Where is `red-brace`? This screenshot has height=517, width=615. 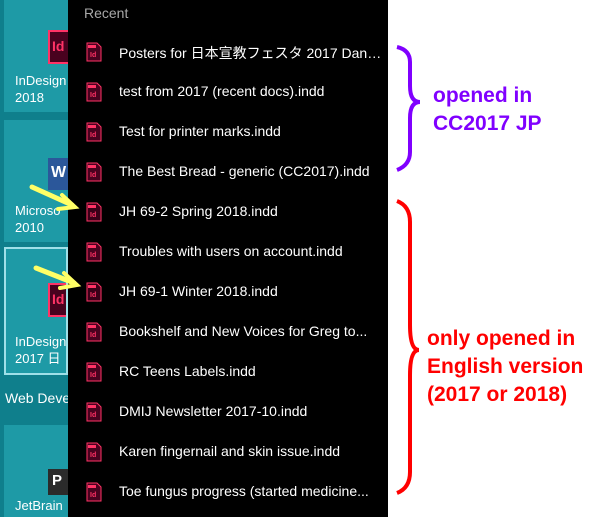
red-brace is located at coordinates (408, 347).